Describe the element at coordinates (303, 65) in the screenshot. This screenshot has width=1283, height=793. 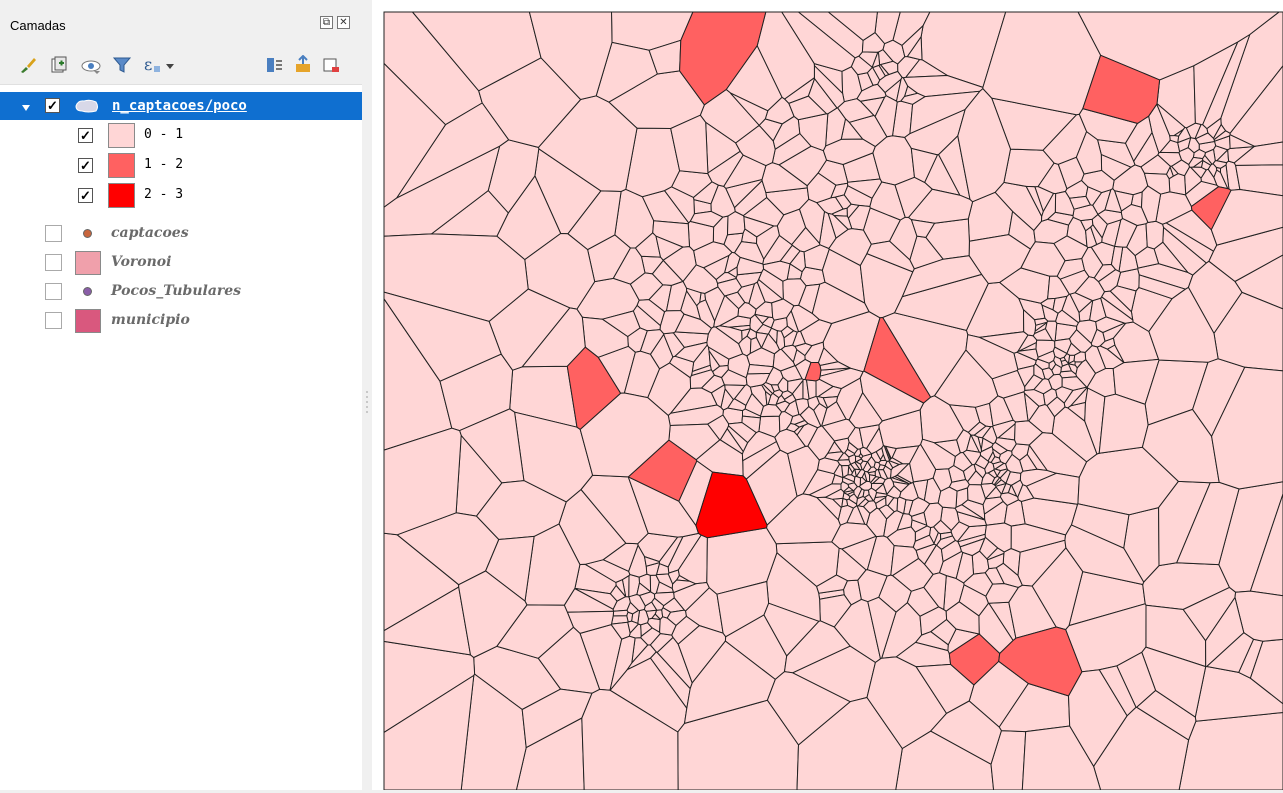
I see `collapse-all-icon` at that location.